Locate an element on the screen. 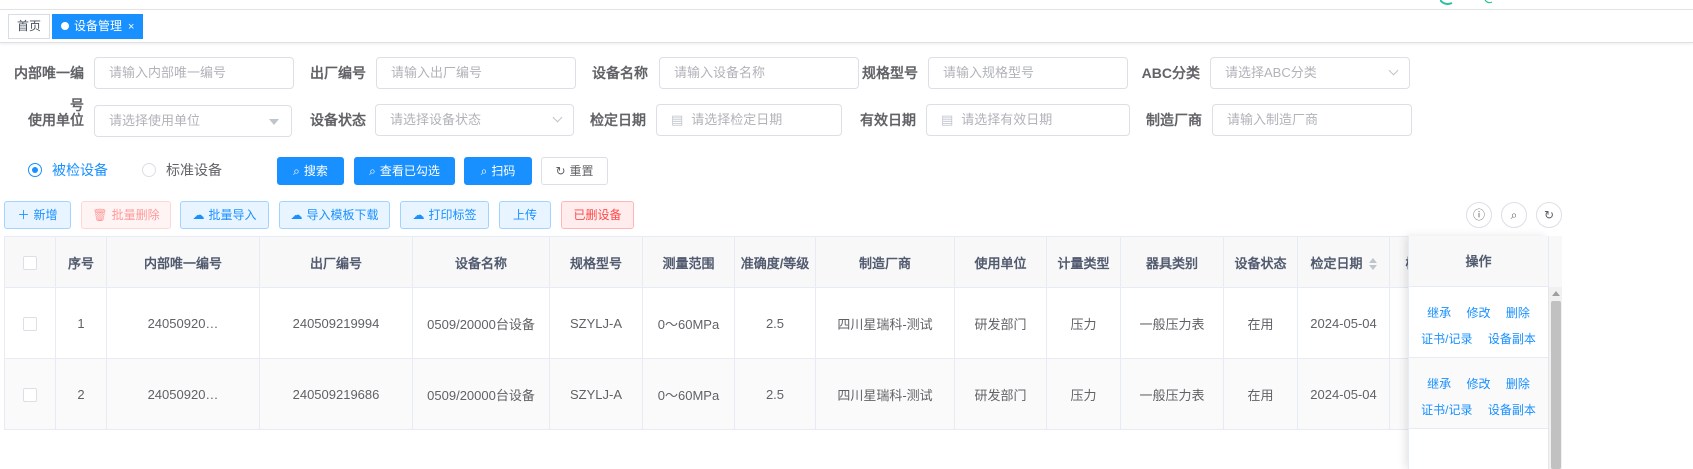 This screenshot has width=1693, height=469. print-label-button: ☁ 打印标签 is located at coordinates (444, 215).